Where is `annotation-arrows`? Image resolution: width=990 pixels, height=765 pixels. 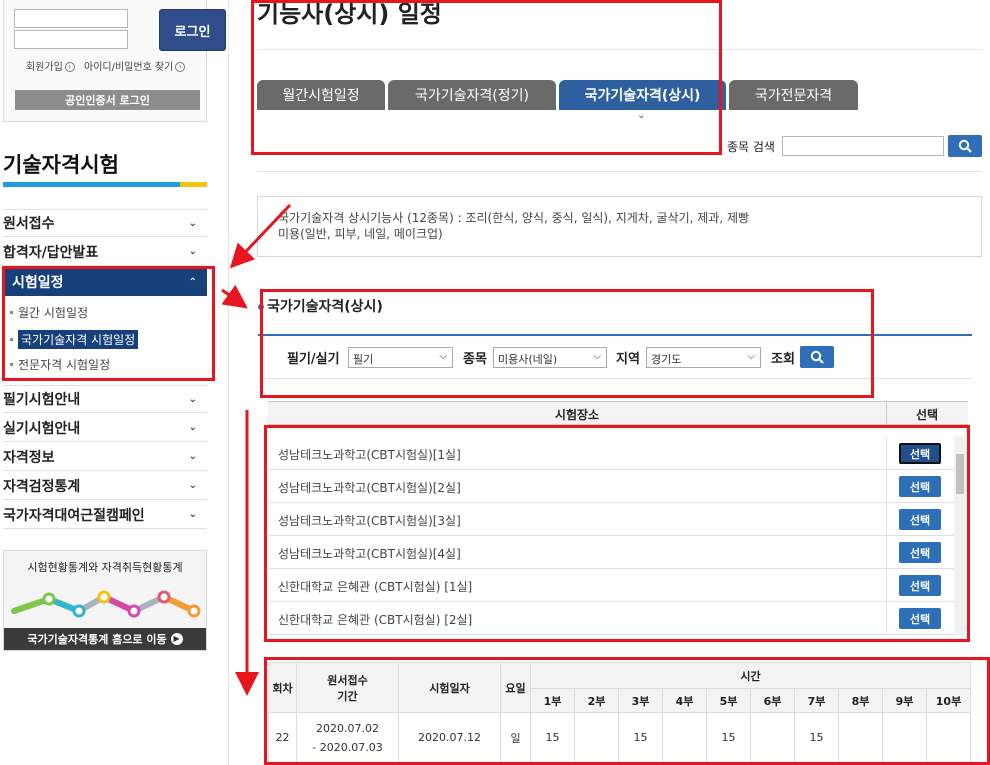
annotation-arrows is located at coordinates (256, 449).